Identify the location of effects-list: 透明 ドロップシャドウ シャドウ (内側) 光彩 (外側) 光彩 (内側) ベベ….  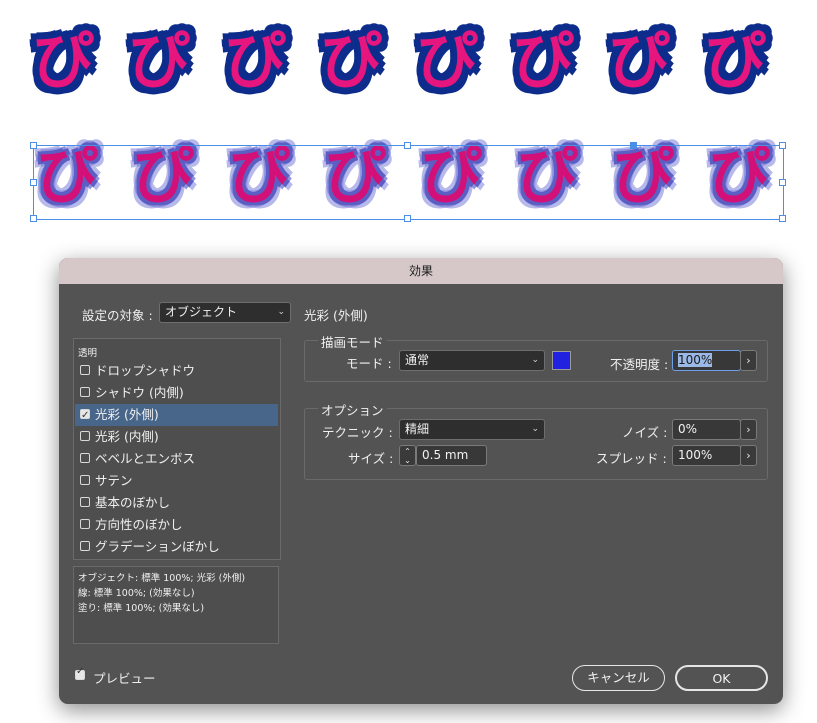
(177, 449).